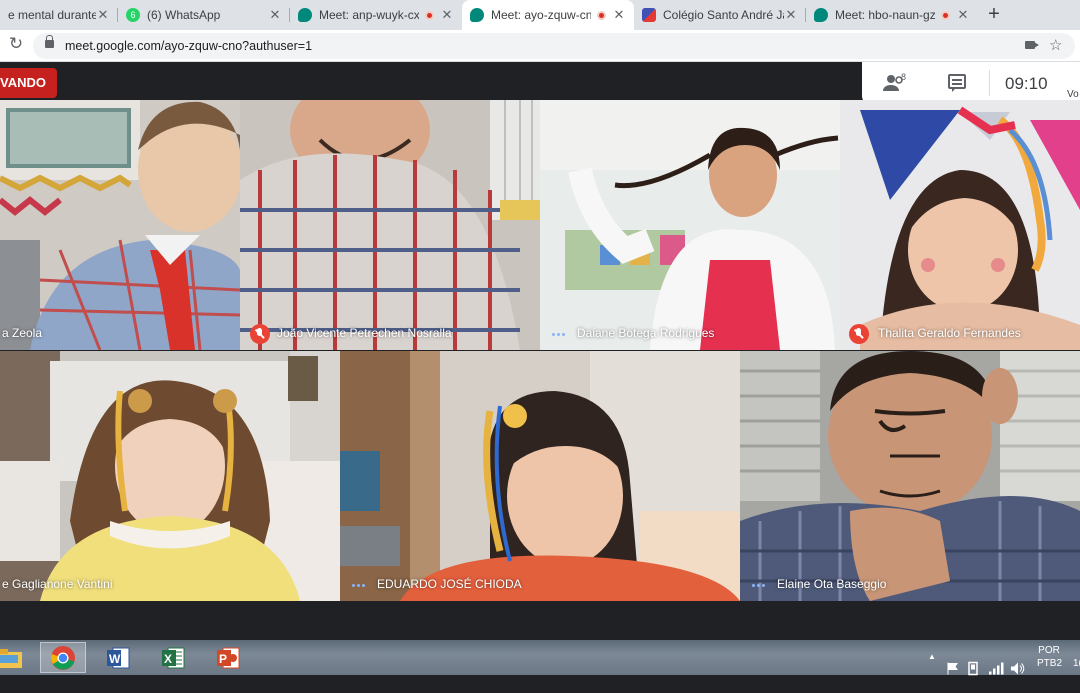 This screenshot has width=1080, height=693. I want to click on tab-title: Meet: hbo-naun-gz, so click(885, 15).